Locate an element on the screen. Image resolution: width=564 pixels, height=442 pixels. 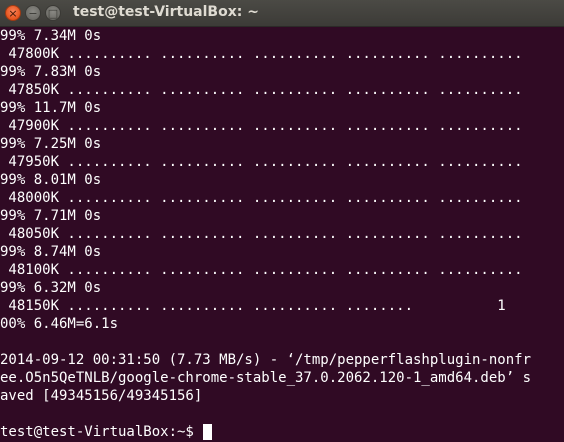
minimize-window-button: − is located at coordinates (33, 13).